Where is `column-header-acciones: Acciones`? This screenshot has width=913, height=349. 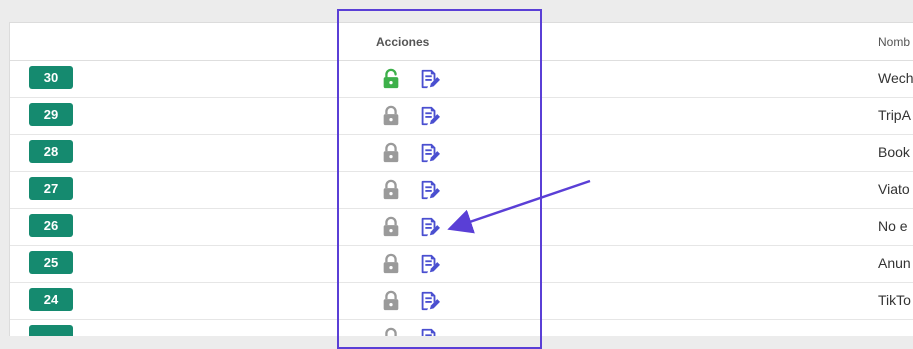 column-header-acciones: Acciones is located at coordinates (402, 42).